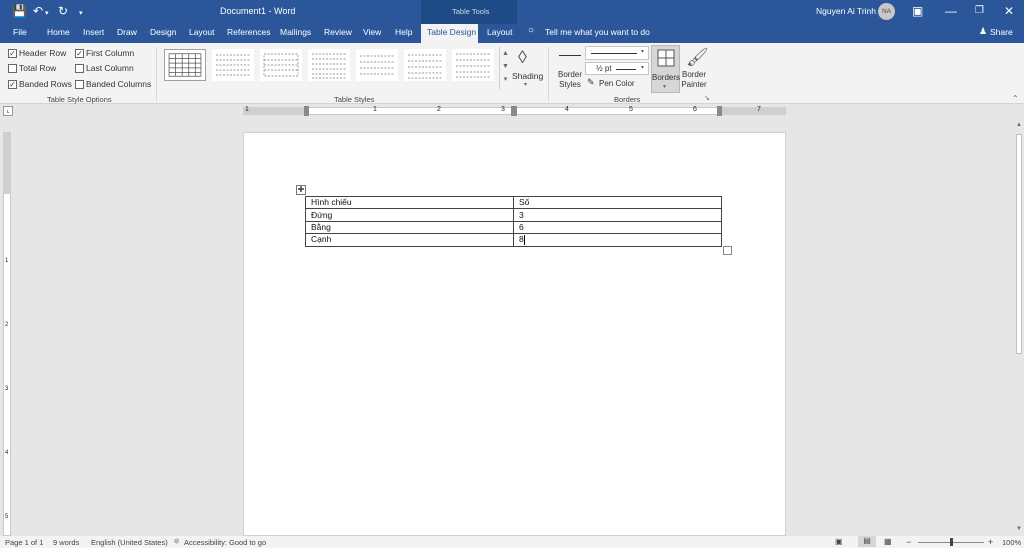  I want to click on undo-dropdown-icon: ▾, so click(47, 14).